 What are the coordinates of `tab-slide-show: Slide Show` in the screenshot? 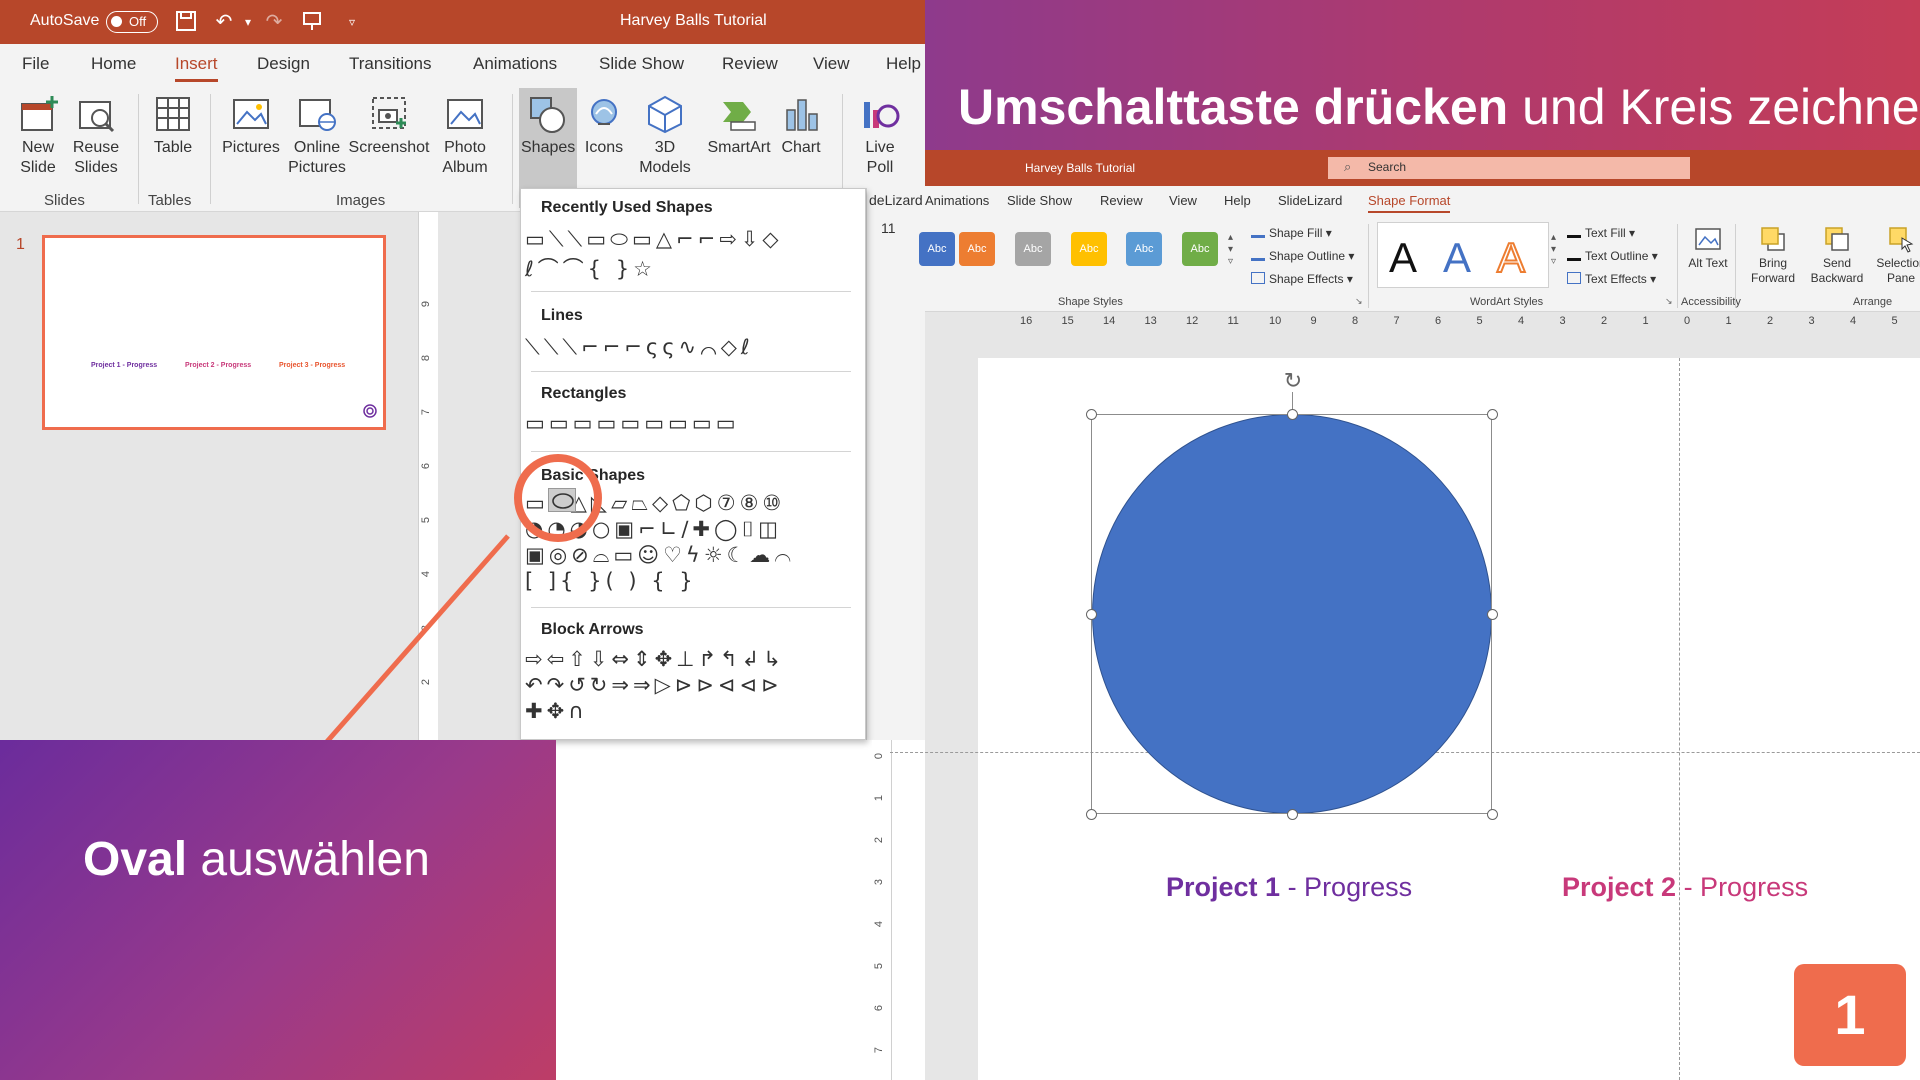 It's located at (1039, 200).